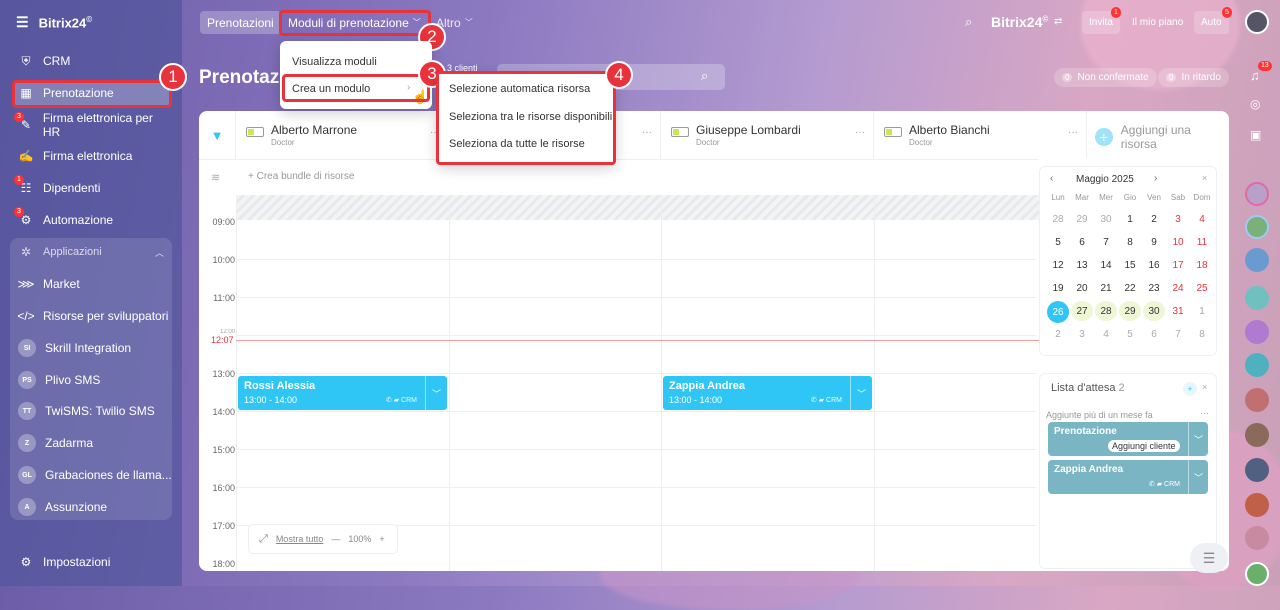 The image size is (1280, 610). Describe the element at coordinates (1255, 104) in the screenshot. I see `target-icon: ◎` at that location.